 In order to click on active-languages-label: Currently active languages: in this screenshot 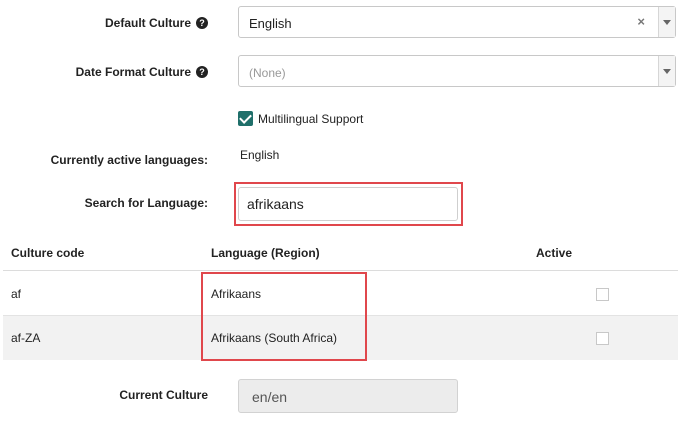, I will do `click(129, 160)`.